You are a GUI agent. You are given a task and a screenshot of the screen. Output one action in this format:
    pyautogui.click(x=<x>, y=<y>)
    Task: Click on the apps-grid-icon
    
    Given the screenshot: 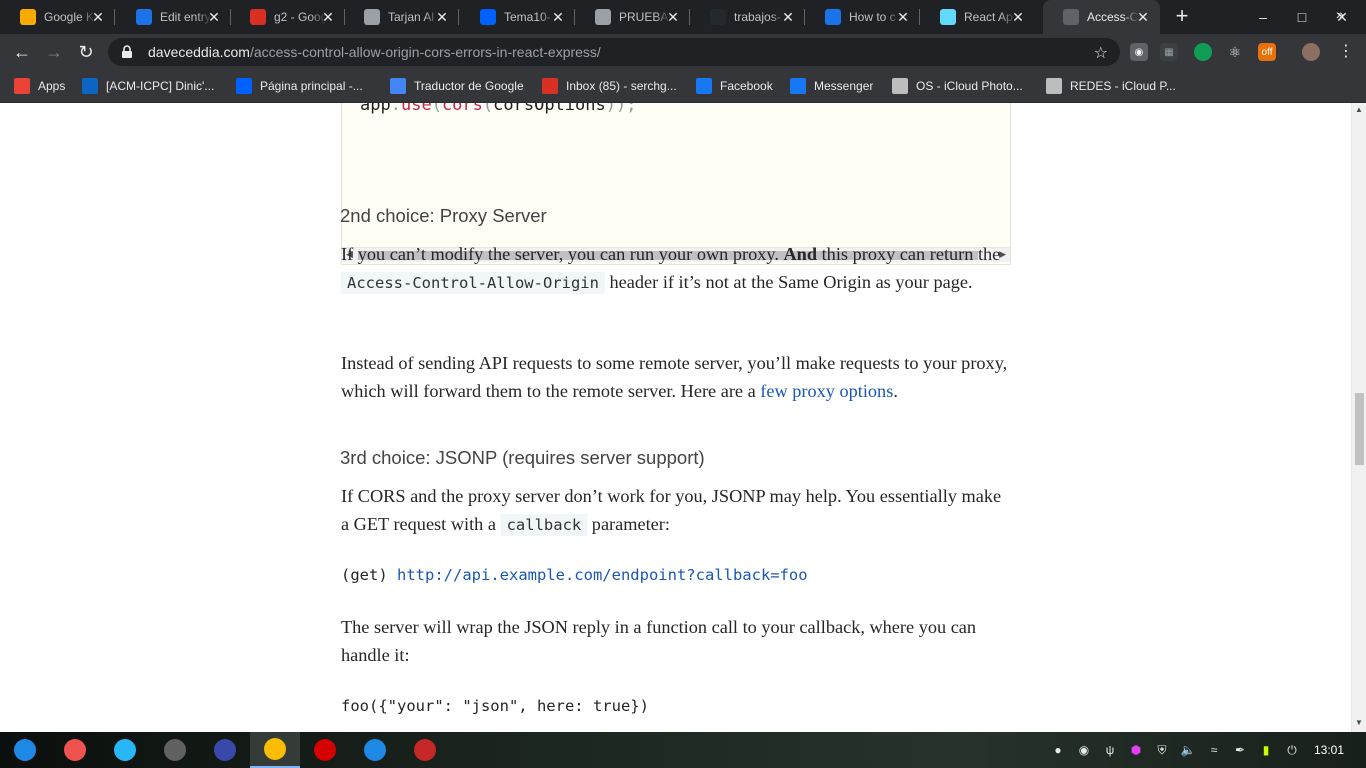 What is the action you would take?
    pyautogui.click(x=22, y=86)
    